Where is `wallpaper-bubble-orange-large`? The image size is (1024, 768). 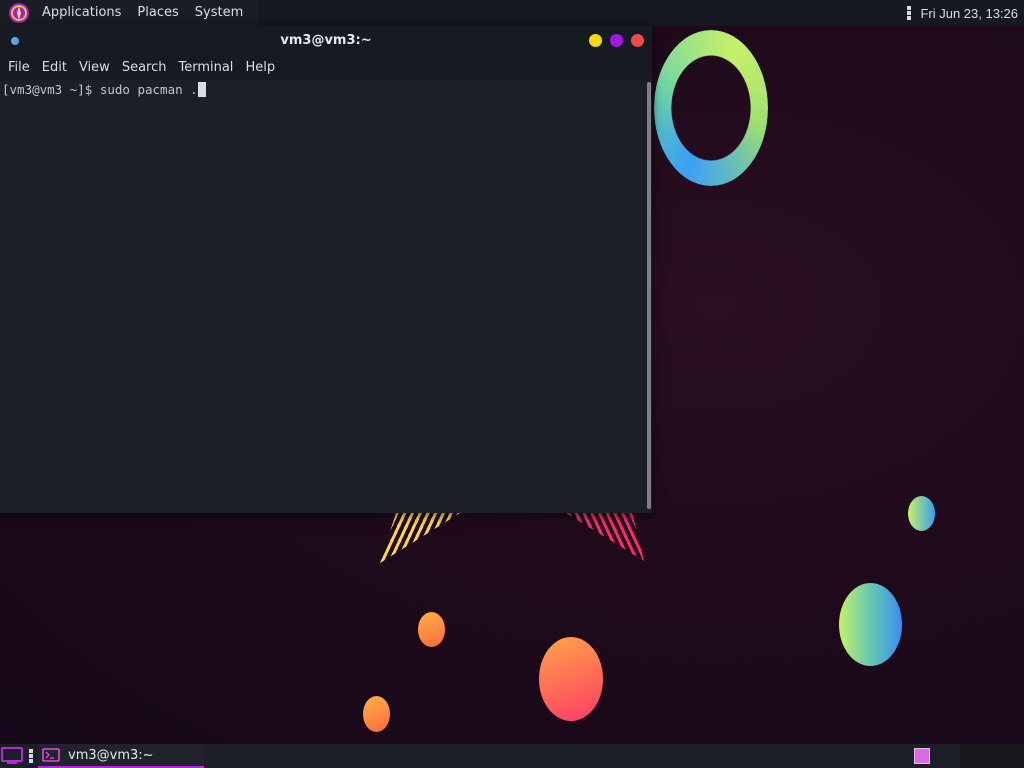
wallpaper-bubble-orange-large is located at coordinates (571, 679).